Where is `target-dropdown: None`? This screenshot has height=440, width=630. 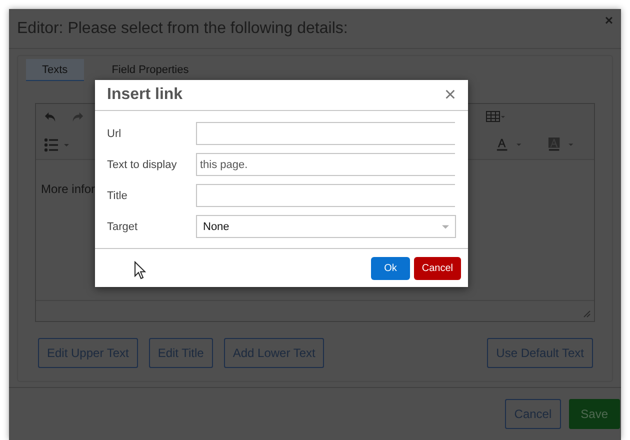 target-dropdown: None is located at coordinates (326, 226).